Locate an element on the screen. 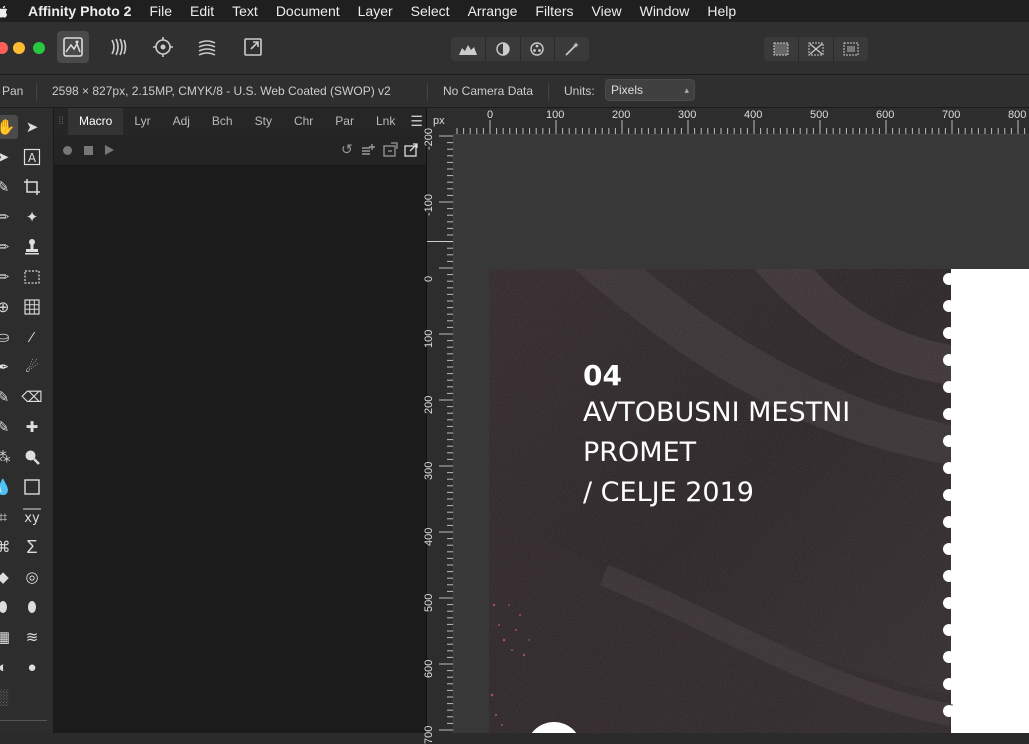  tab-character: Chr is located at coordinates (303, 121).